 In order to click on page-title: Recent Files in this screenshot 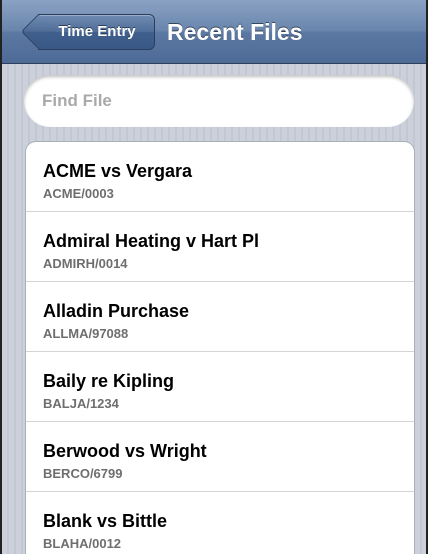, I will do `click(235, 32)`.